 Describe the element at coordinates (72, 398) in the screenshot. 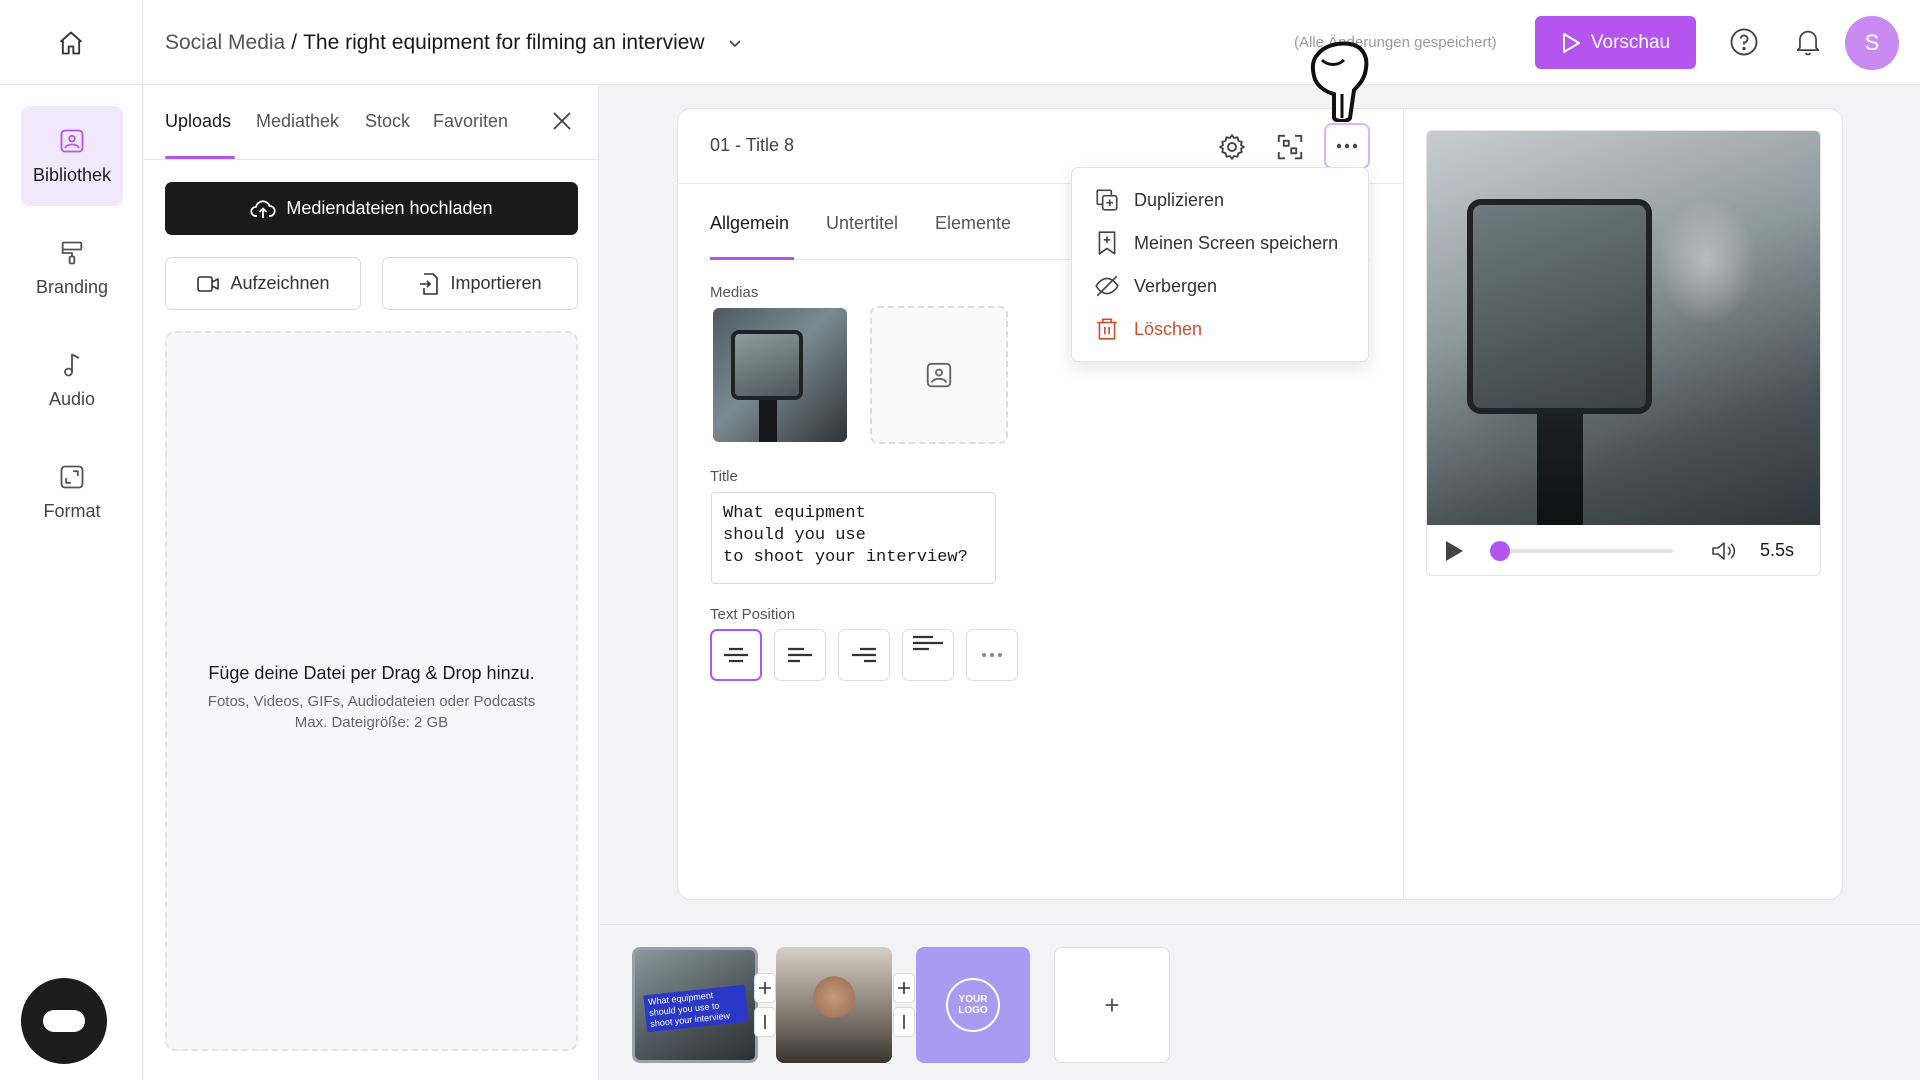

I see `rail-item-label: Audio` at that location.